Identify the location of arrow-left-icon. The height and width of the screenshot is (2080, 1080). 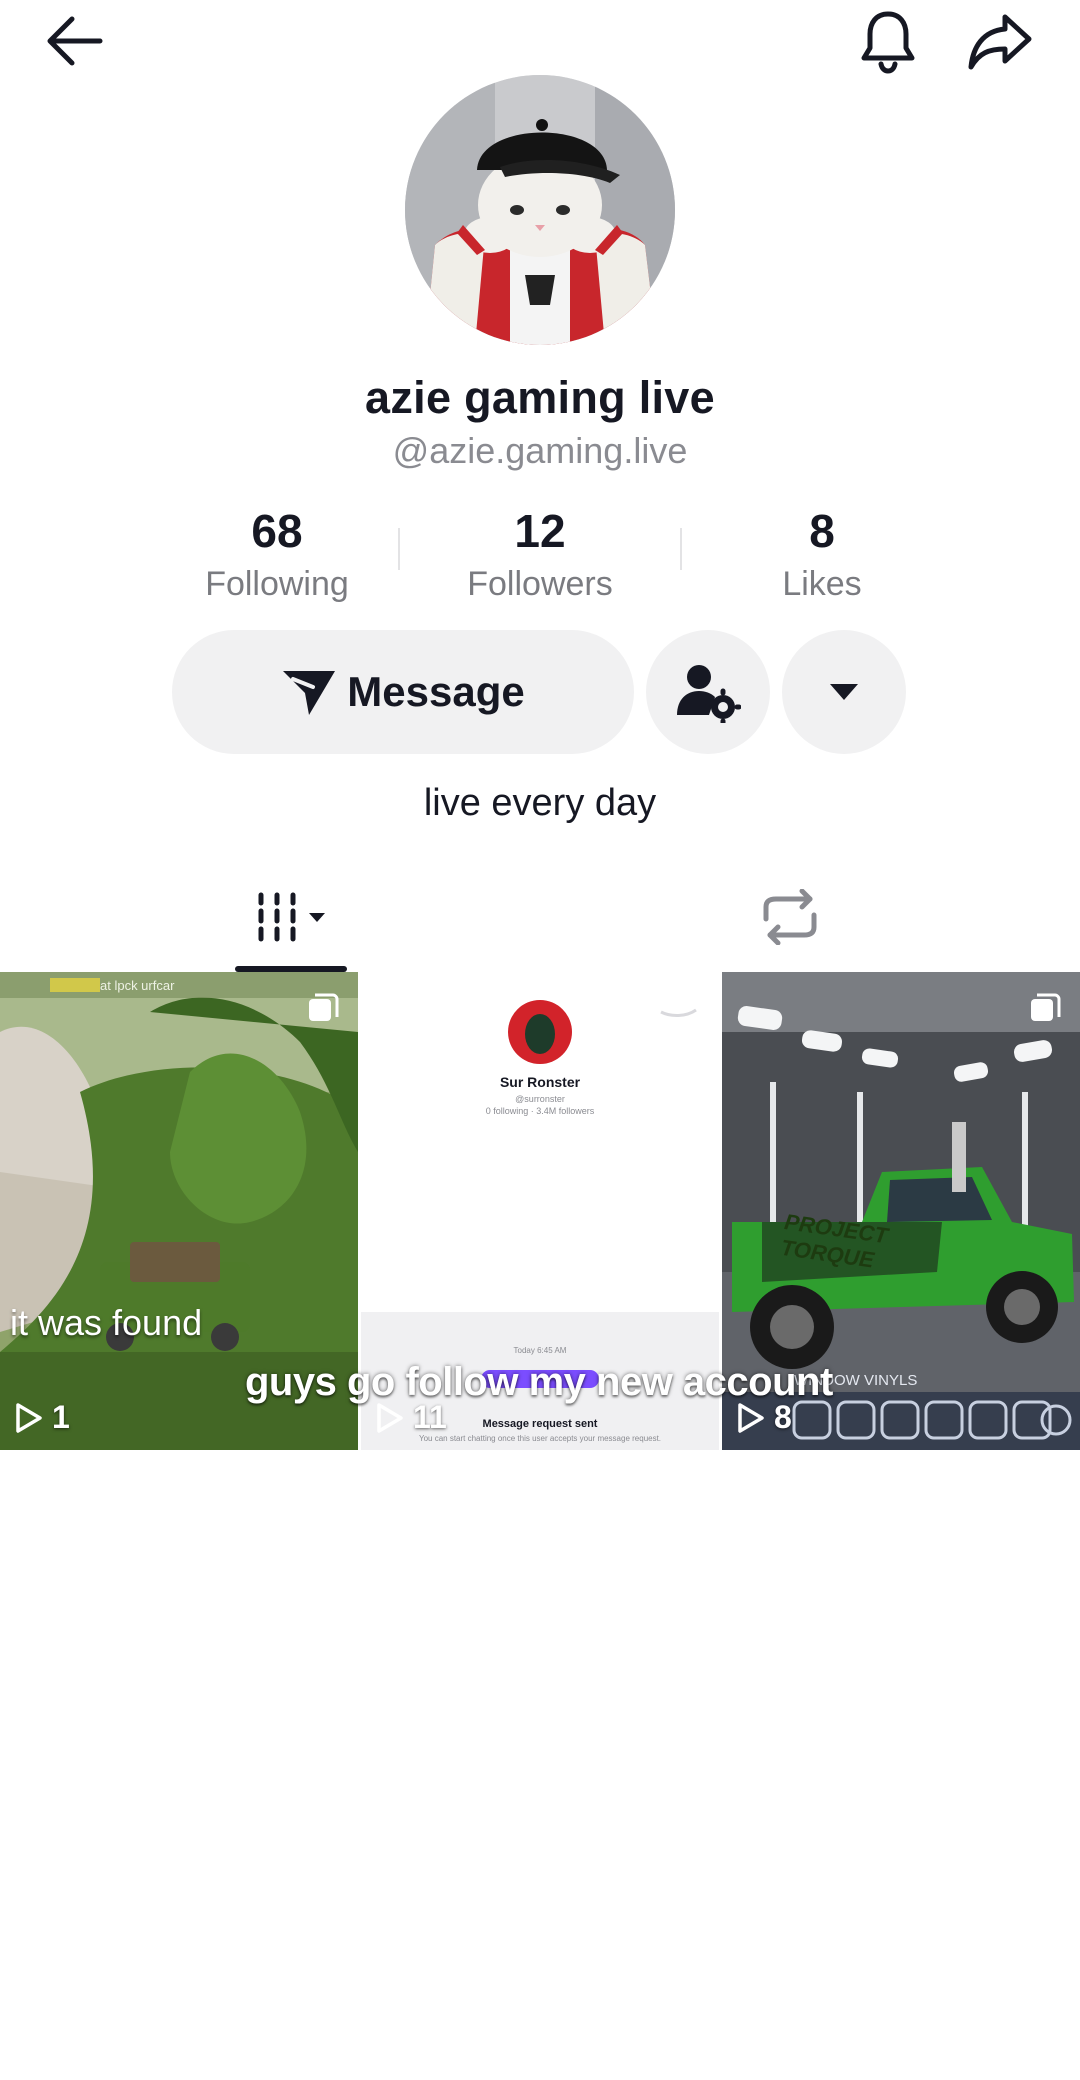
(75, 41).